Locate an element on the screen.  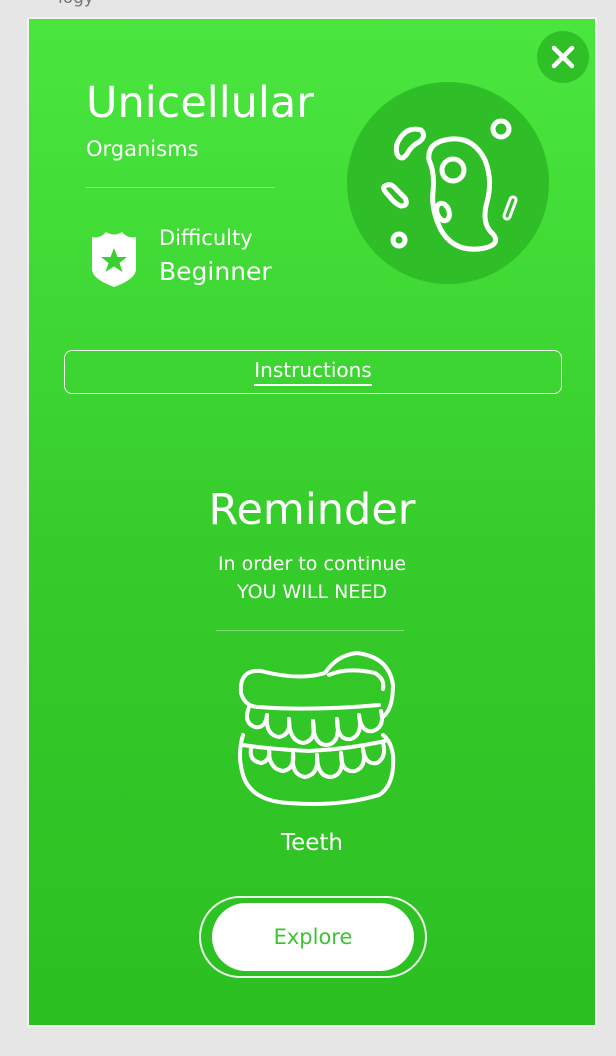
close-button is located at coordinates (563, 57).